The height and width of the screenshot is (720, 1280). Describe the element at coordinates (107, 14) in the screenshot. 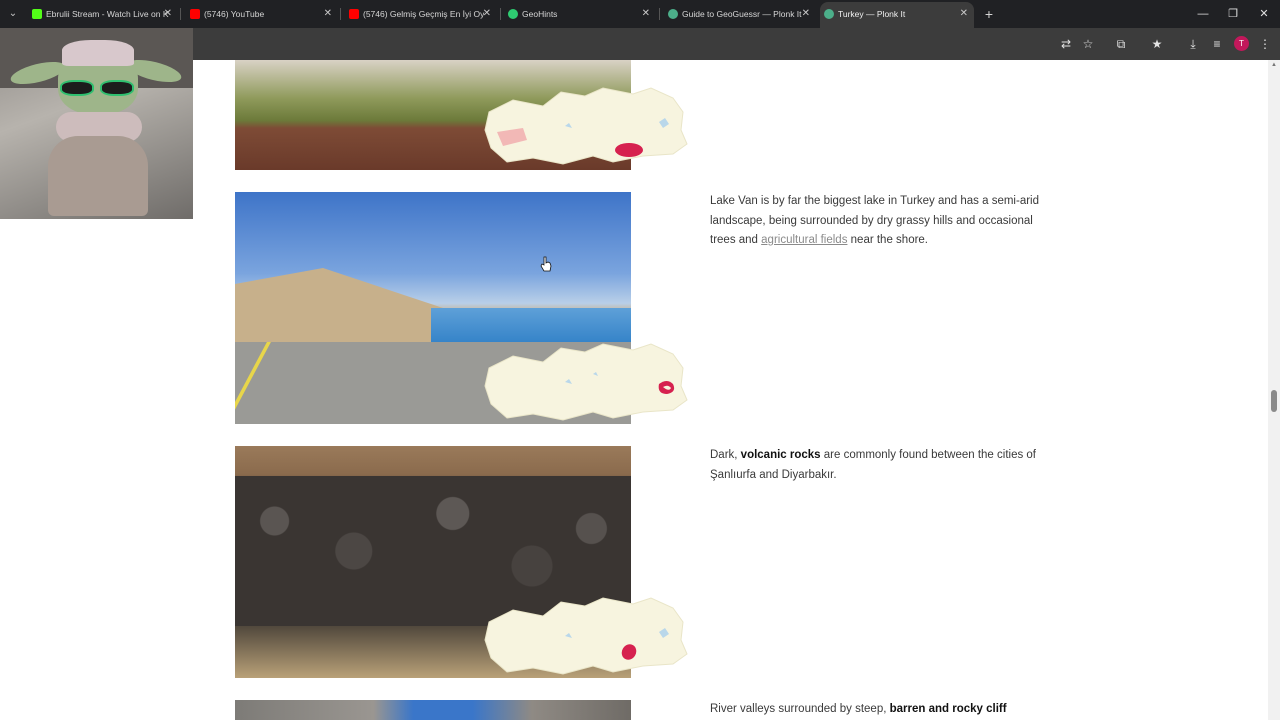

I see `tab-title: Ebrulii Stream - Watch Live on K` at that location.